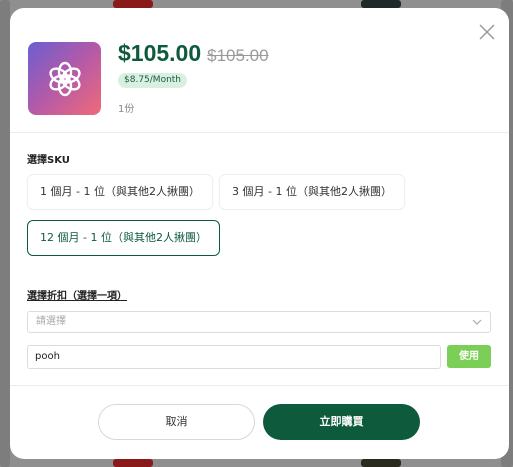 The height and width of the screenshot is (467, 513). I want to click on sku-option-3-months: 3 個月 - 1 位（與其他2人揪團）, so click(312, 192).